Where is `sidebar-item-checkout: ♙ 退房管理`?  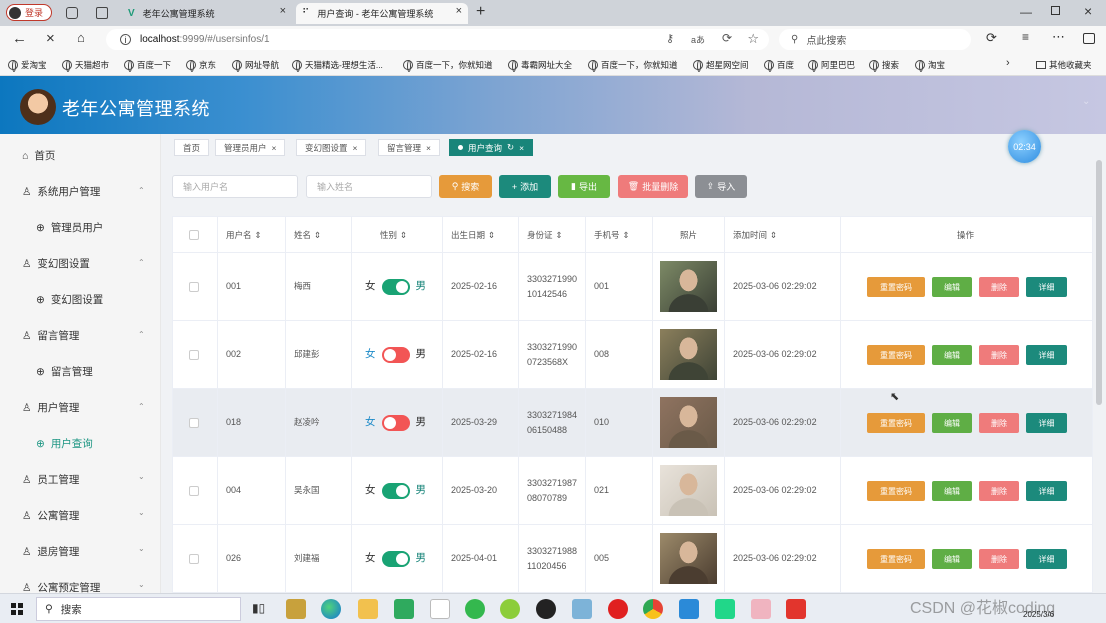 sidebar-item-checkout: ♙ 退房管理 is located at coordinates (50, 551).